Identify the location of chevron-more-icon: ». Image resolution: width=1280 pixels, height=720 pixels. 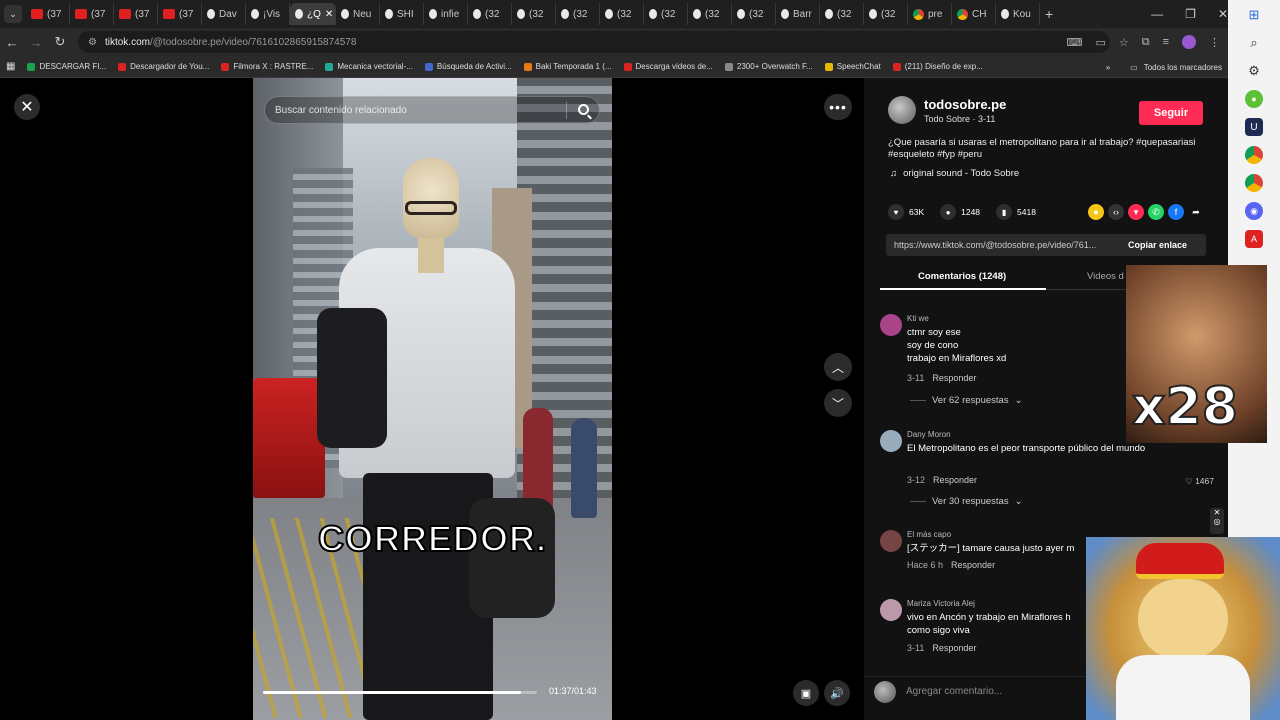
(1108, 67).